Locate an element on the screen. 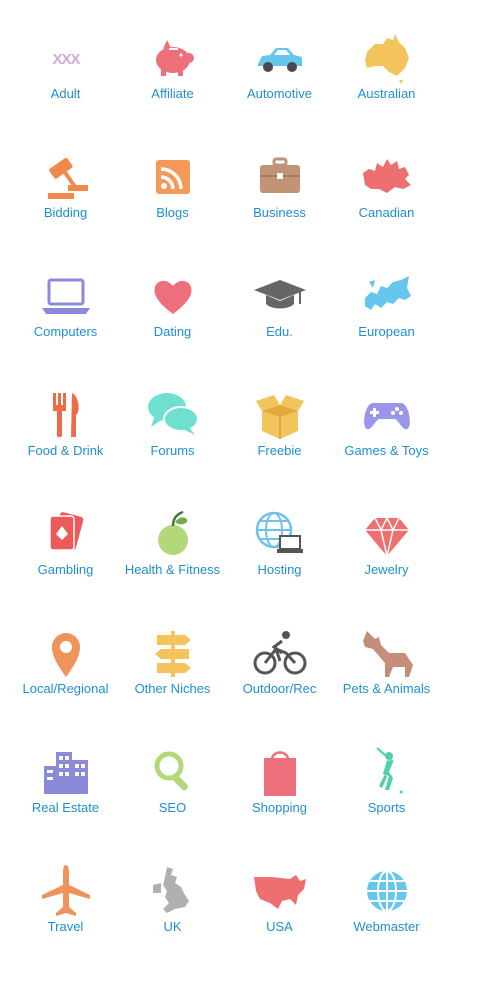 The image size is (480, 982). category-games-toys: Games & Toys is located at coordinates (386, 446).